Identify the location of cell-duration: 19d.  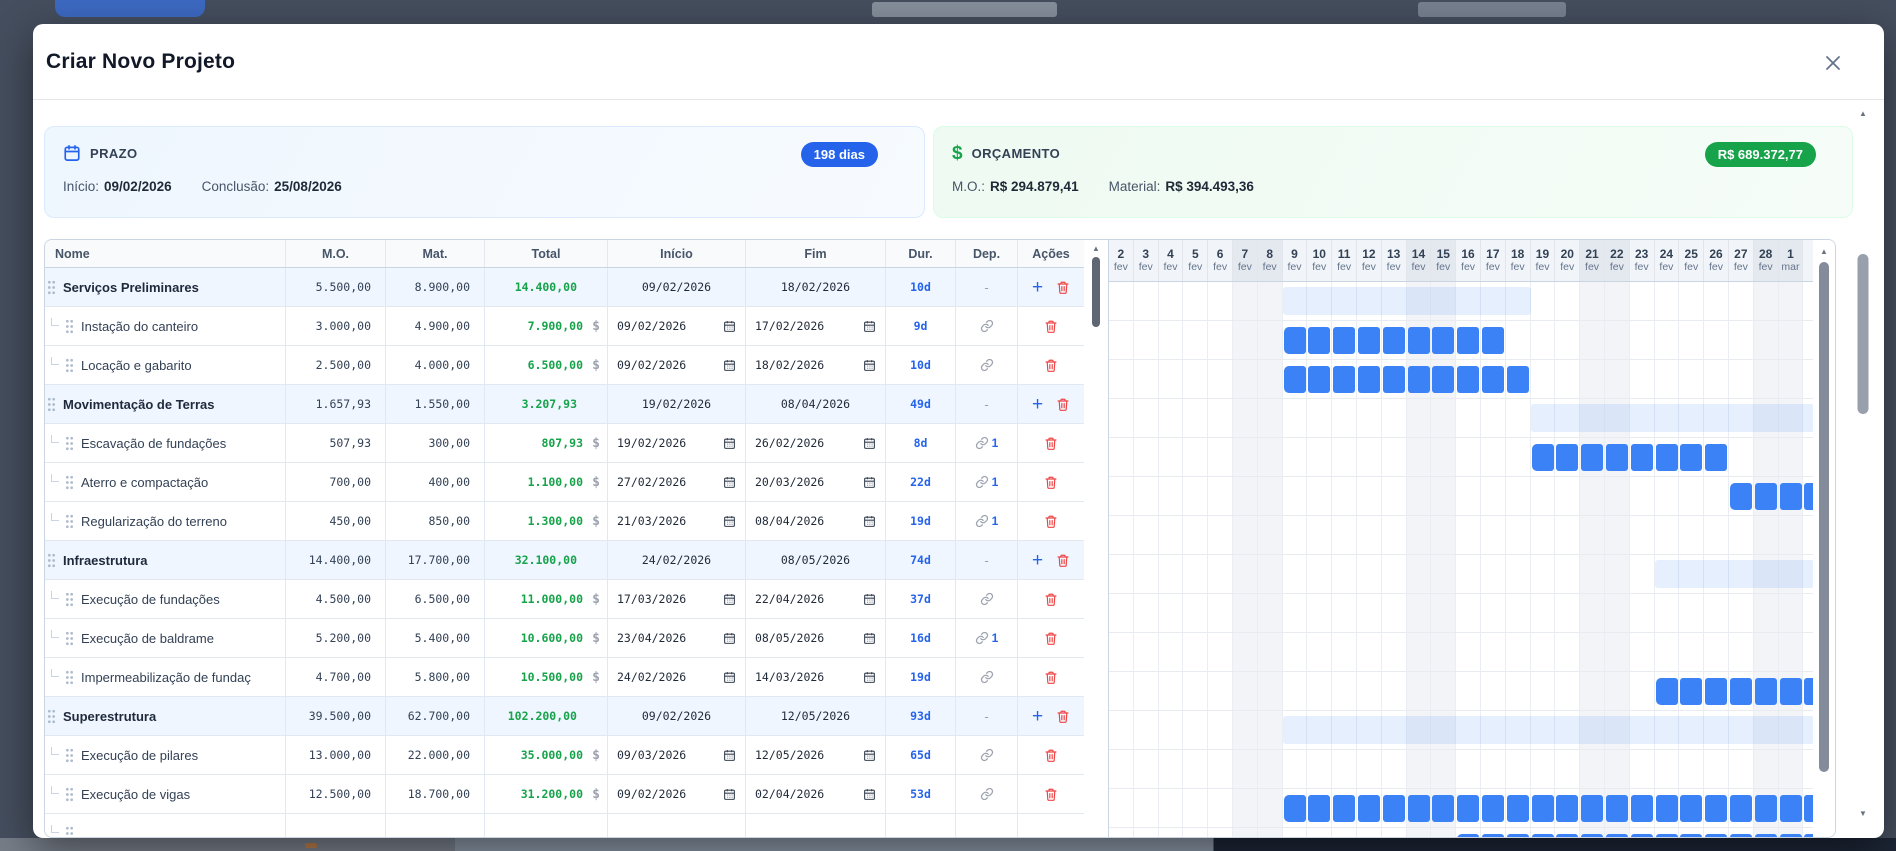
(921, 677).